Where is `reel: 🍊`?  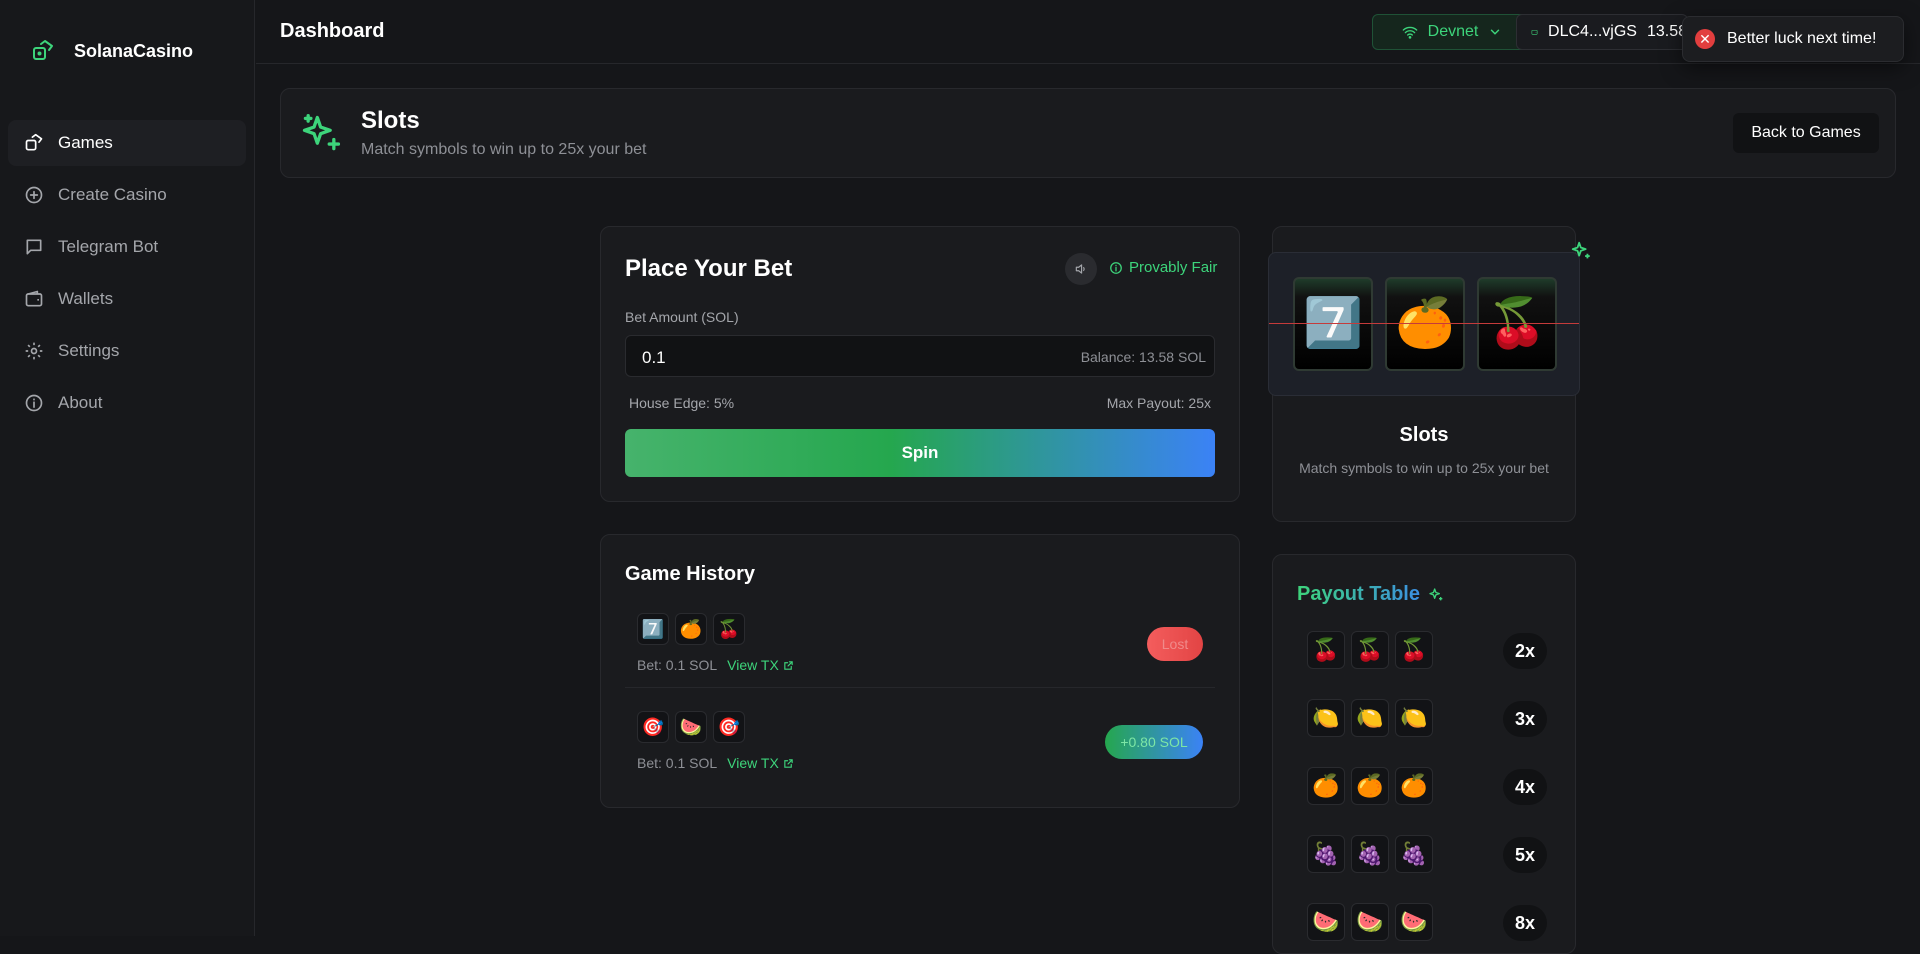 reel: 🍊 is located at coordinates (1425, 324).